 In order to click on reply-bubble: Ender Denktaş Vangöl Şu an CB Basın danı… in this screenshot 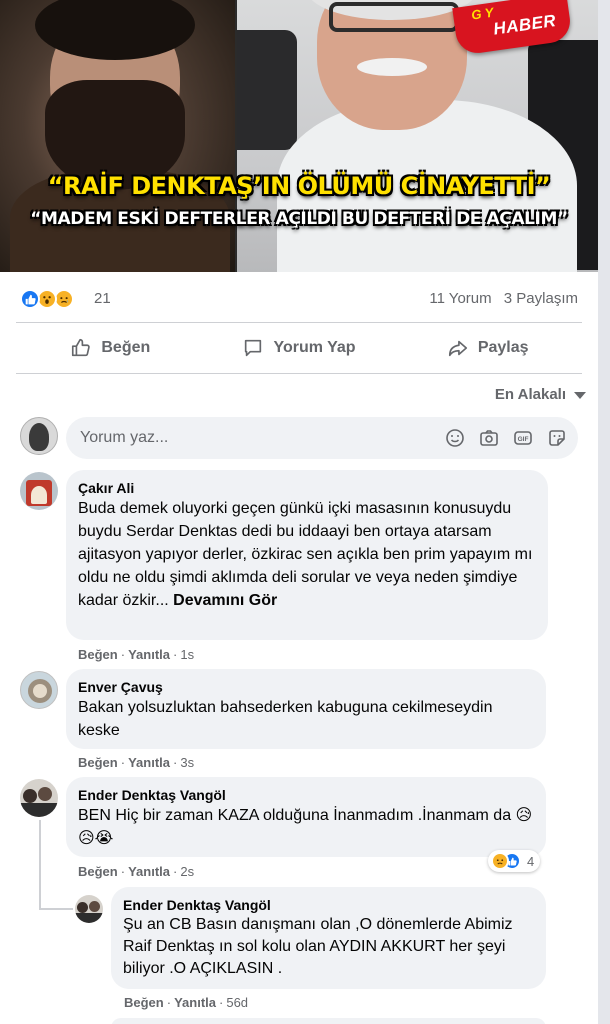, I will do `click(328, 938)`.